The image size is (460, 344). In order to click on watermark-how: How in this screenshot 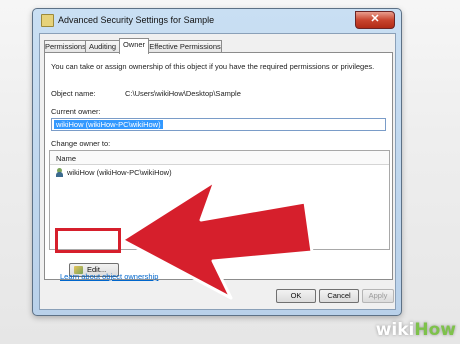, I will do `click(435, 330)`.